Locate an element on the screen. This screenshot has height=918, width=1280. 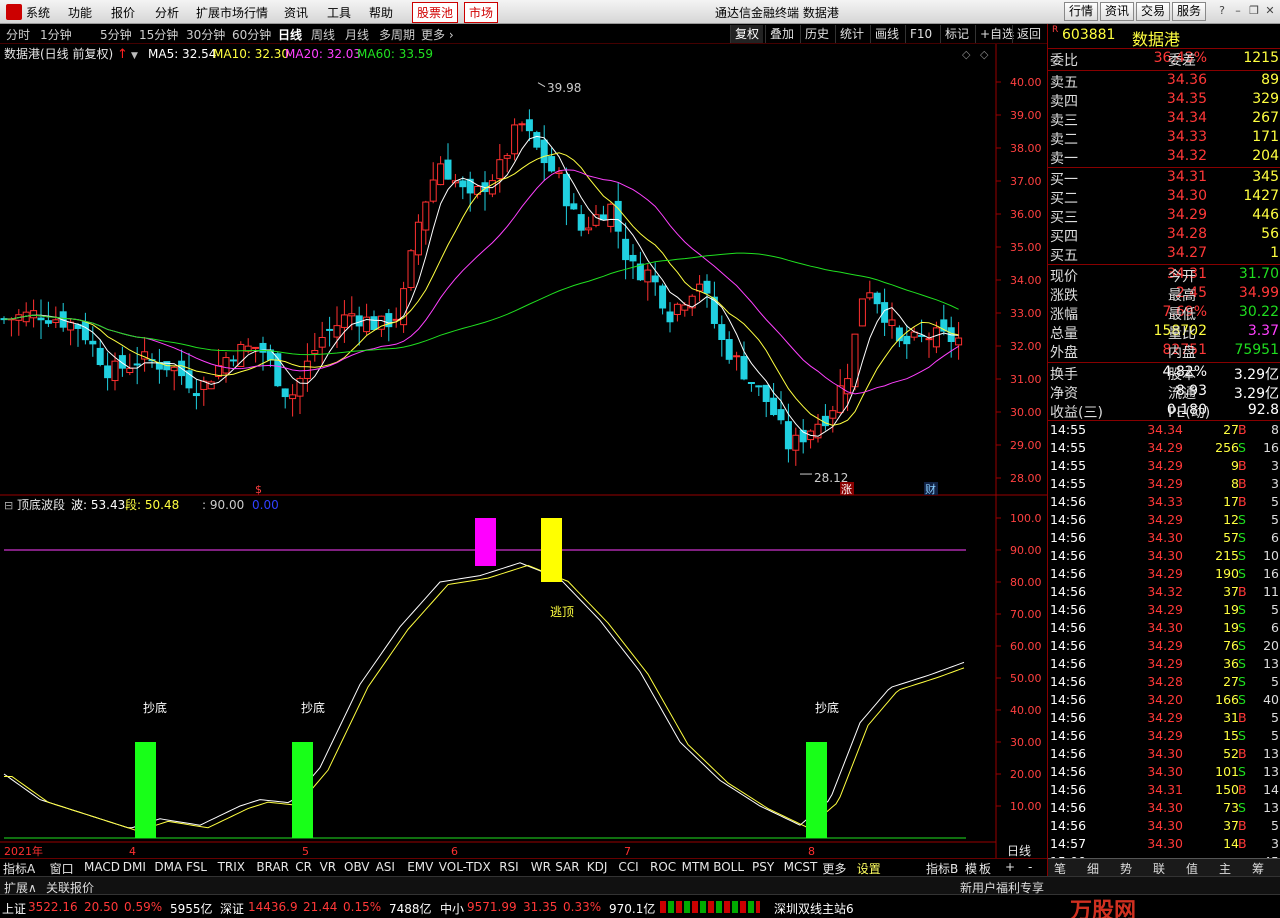
ask-row: 卖四 34.35 329 is located at coordinates (1164, 100).